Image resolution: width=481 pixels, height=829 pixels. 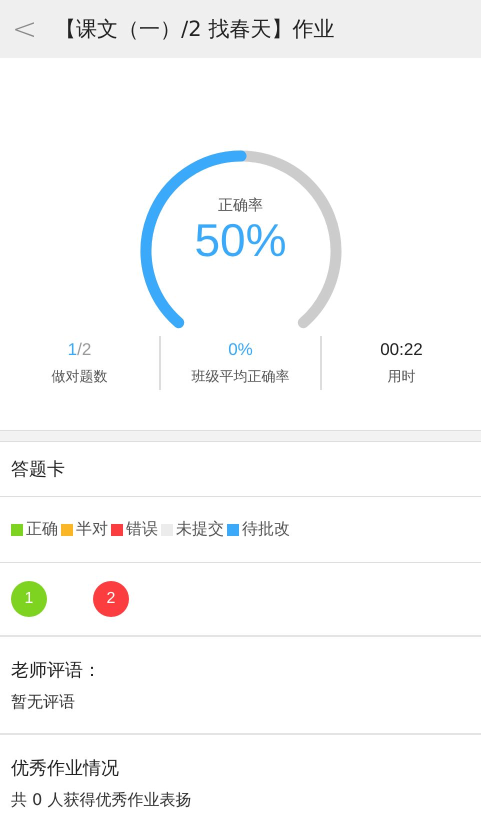 What do you see at coordinates (38, 469) in the screenshot?
I see `section-title: 答题卡` at bounding box center [38, 469].